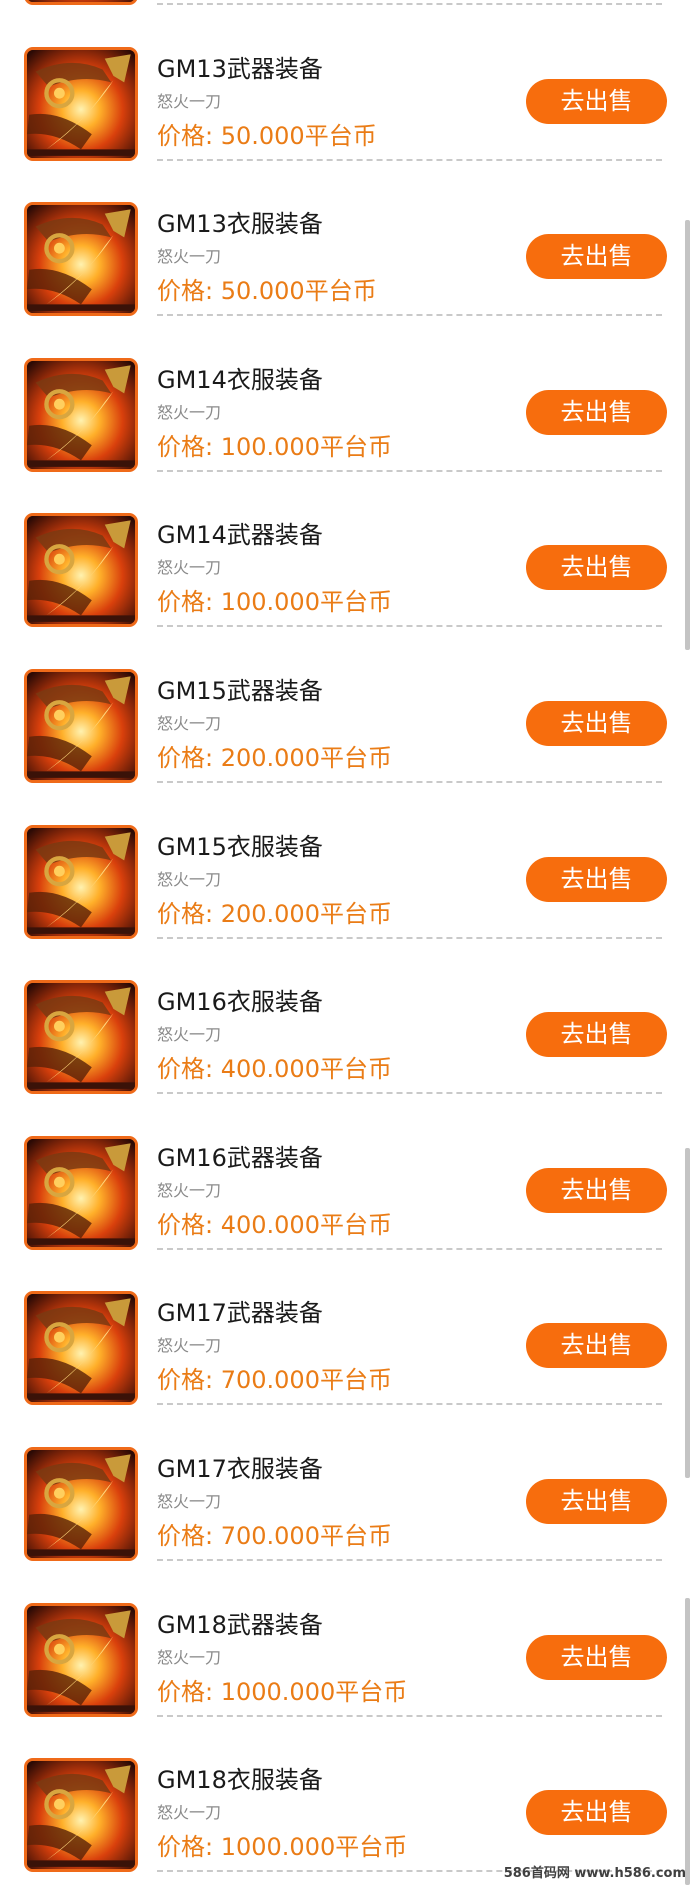 This screenshot has height=1885, width=690. What do you see at coordinates (345, 861) in the screenshot?
I see `list-item: GM15衣服装备 怒火一刀 价格: 200.000平台币 去出售` at bounding box center [345, 861].